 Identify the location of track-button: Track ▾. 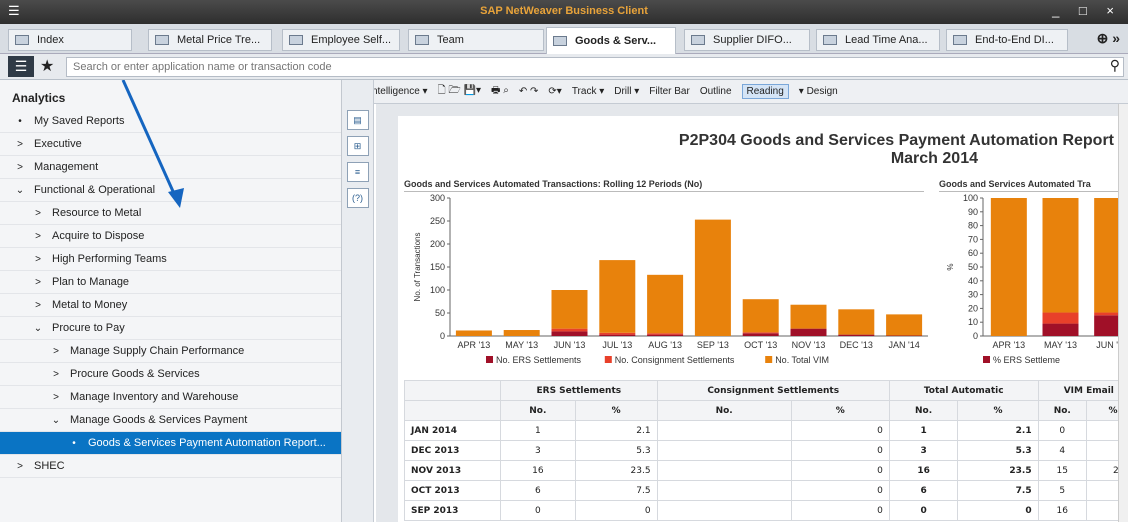
(588, 91).